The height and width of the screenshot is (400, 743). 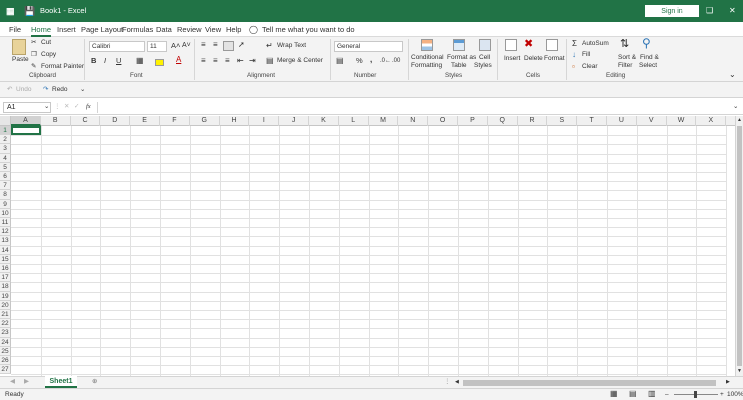 What do you see at coordinates (573, 67) in the screenshot?
I see `eraser-icon: ▫` at bounding box center [573, 67].